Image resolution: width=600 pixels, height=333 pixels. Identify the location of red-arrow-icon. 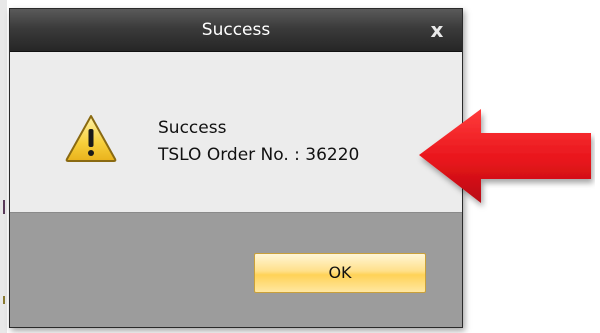
(505, 156).